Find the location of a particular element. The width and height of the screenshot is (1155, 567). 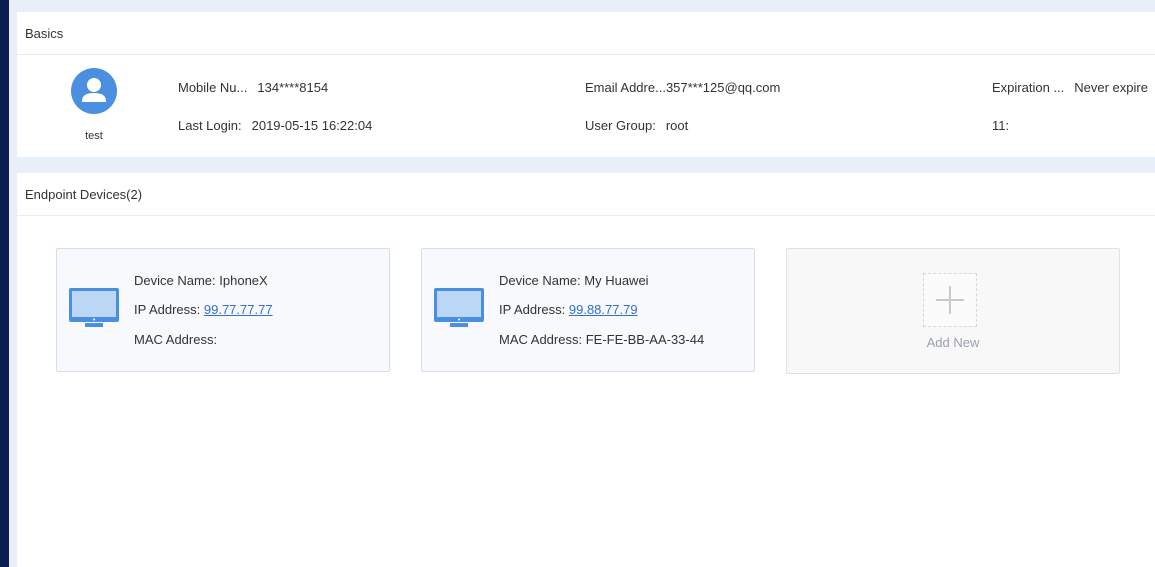

device-name: Device Name: IphoneX is located at coordinates (201, 280).